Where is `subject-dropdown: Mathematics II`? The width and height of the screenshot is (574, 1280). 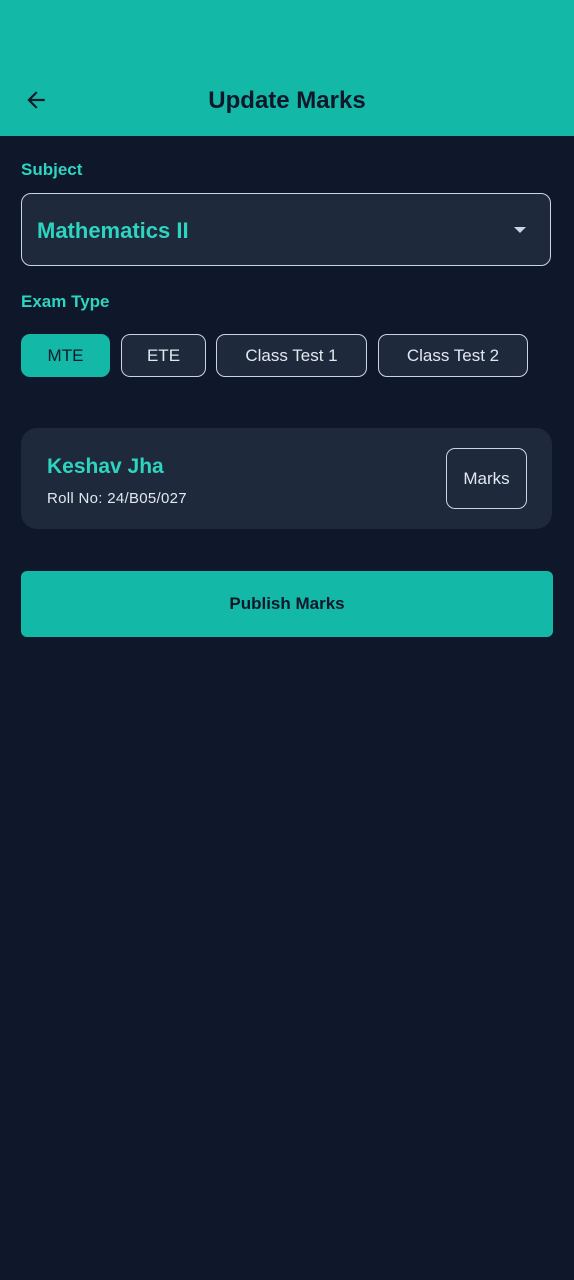 subject-dropdown: Mathematics II is located at coordinates (286, 229).